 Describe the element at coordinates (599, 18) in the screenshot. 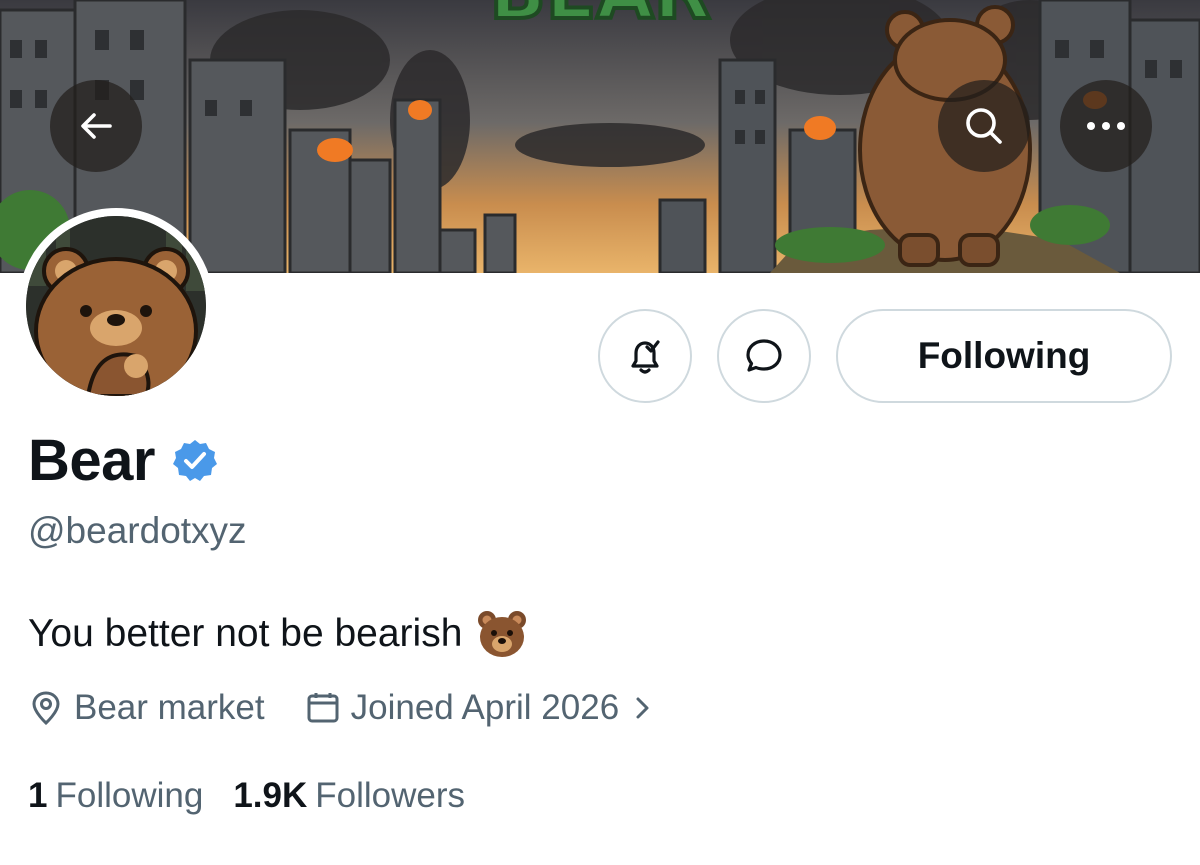

I see `banner-title-text: BEAR` at that location.